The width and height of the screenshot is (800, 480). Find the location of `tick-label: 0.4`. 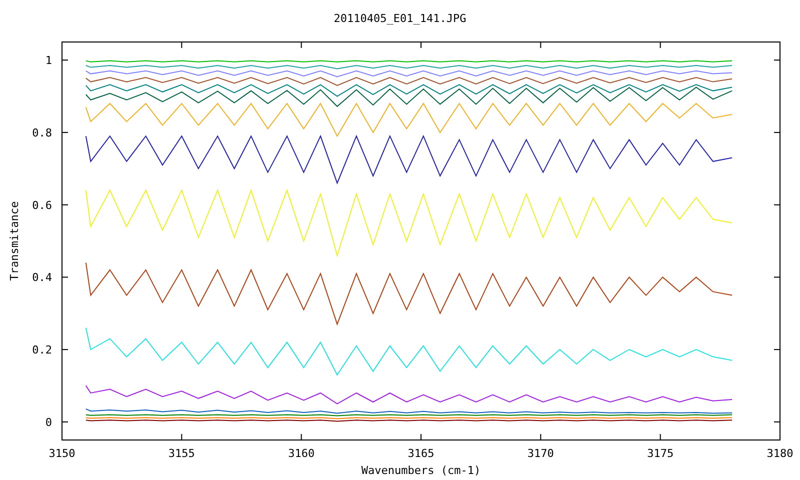

tick-label: 0.4 is located at coordinates (42, 277).